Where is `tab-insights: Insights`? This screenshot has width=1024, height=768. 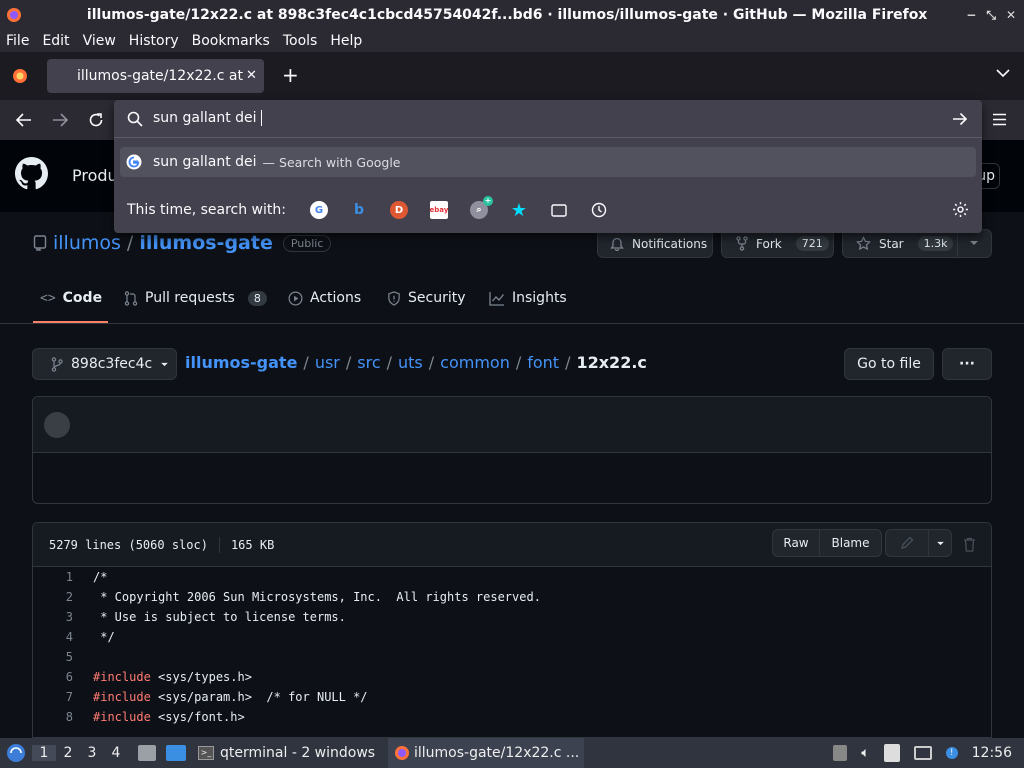 tab-insights: Insights is located at coordinates (528, 298).